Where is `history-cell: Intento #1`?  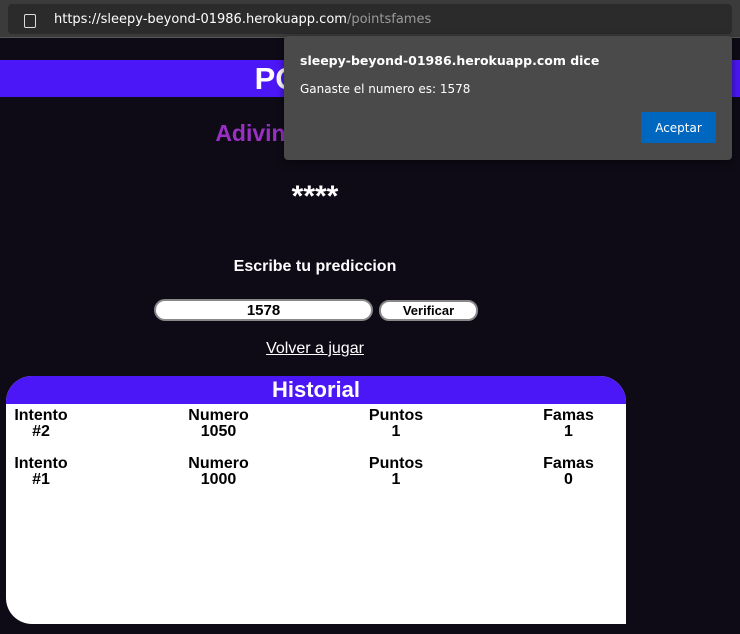 history-cell: Intento #1 is located at coordinates (41, 472).